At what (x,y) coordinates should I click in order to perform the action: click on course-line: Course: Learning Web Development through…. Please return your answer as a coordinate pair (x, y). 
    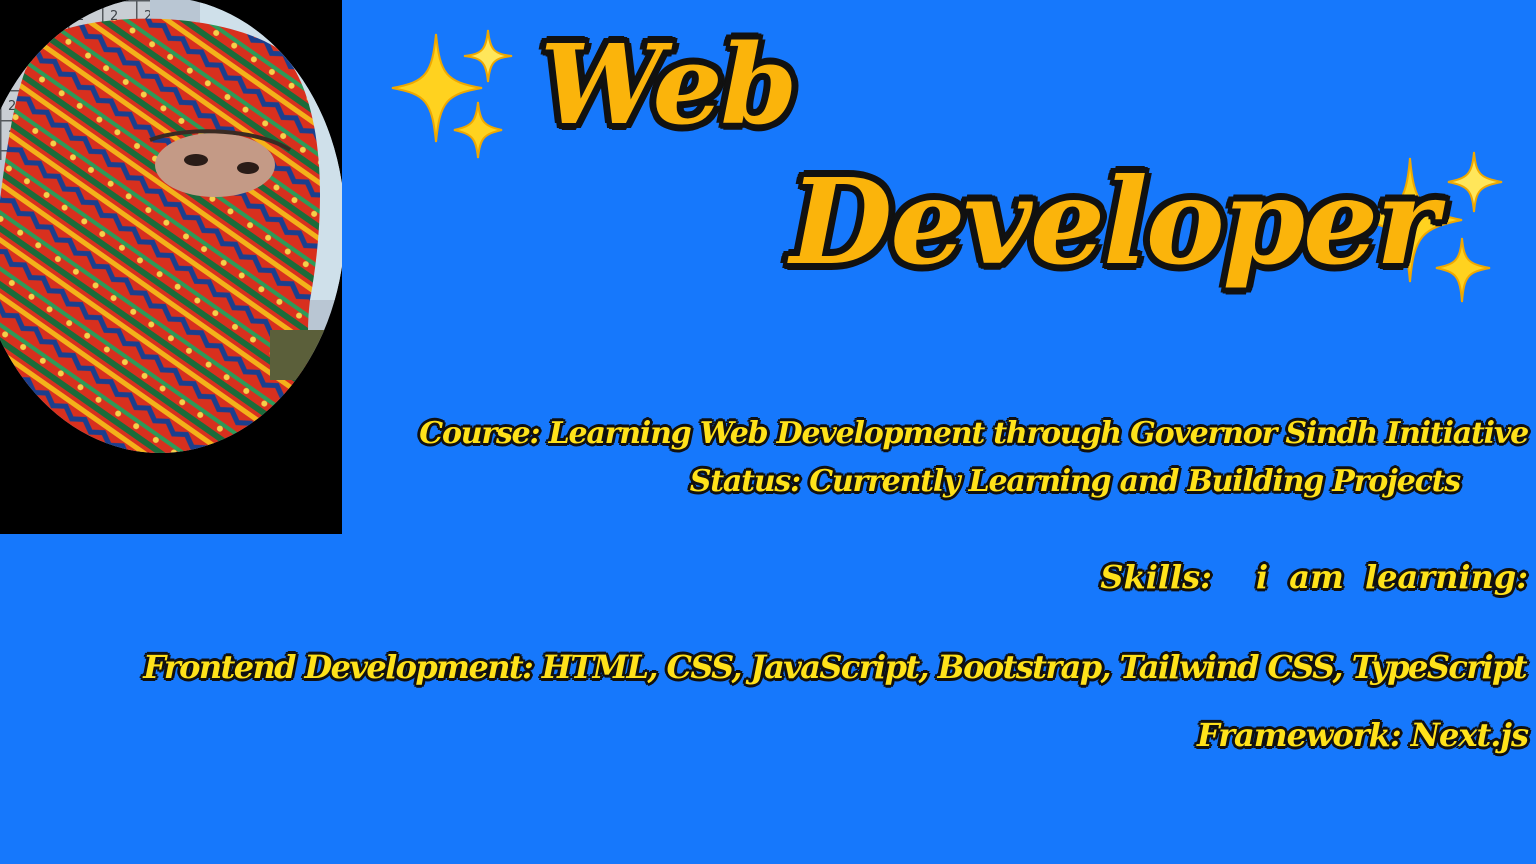
    Looking at the image, I should click on (974, 433).